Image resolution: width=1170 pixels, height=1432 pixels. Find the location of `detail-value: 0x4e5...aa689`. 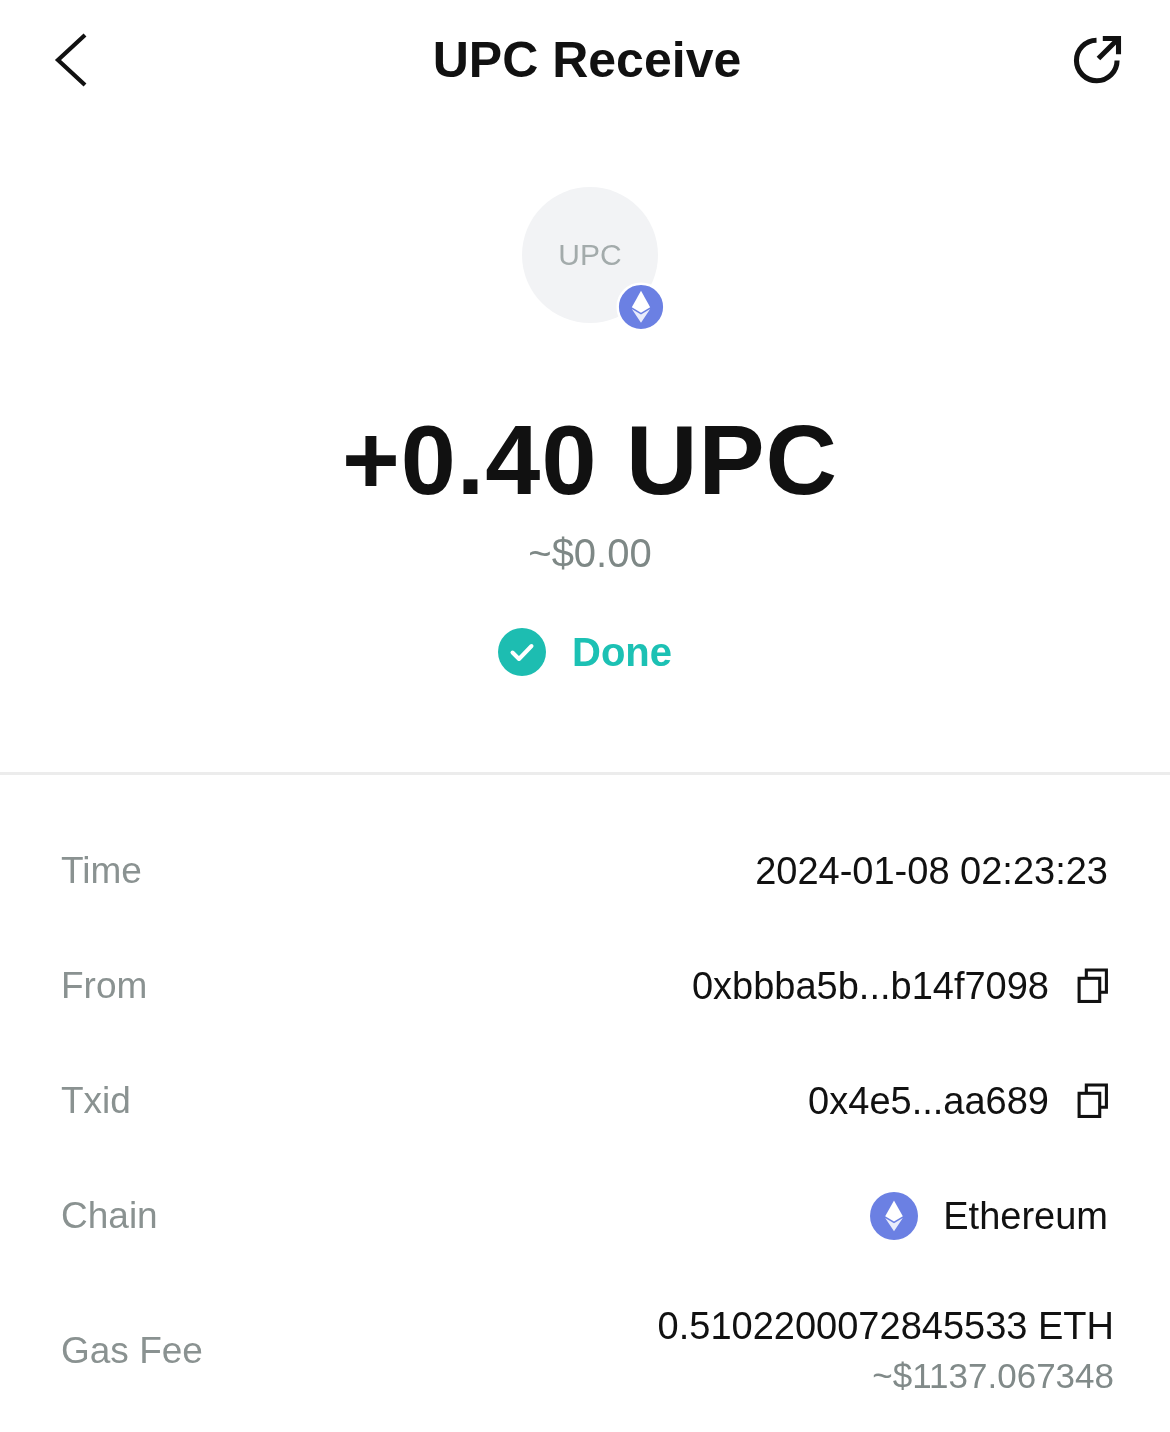

detail-value: 0x4e5...aa689 is located at coordinates (928, 1101).